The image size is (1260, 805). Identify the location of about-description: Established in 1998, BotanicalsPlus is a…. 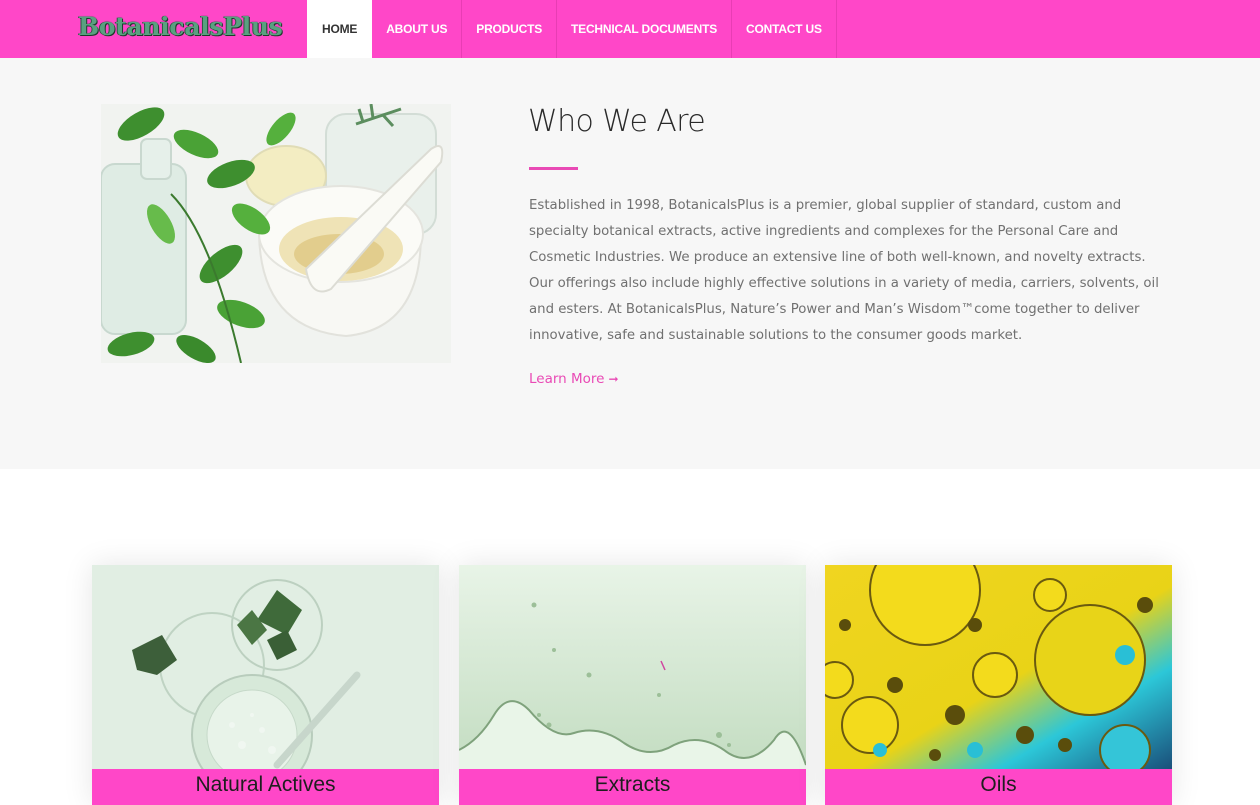
(844, 270).